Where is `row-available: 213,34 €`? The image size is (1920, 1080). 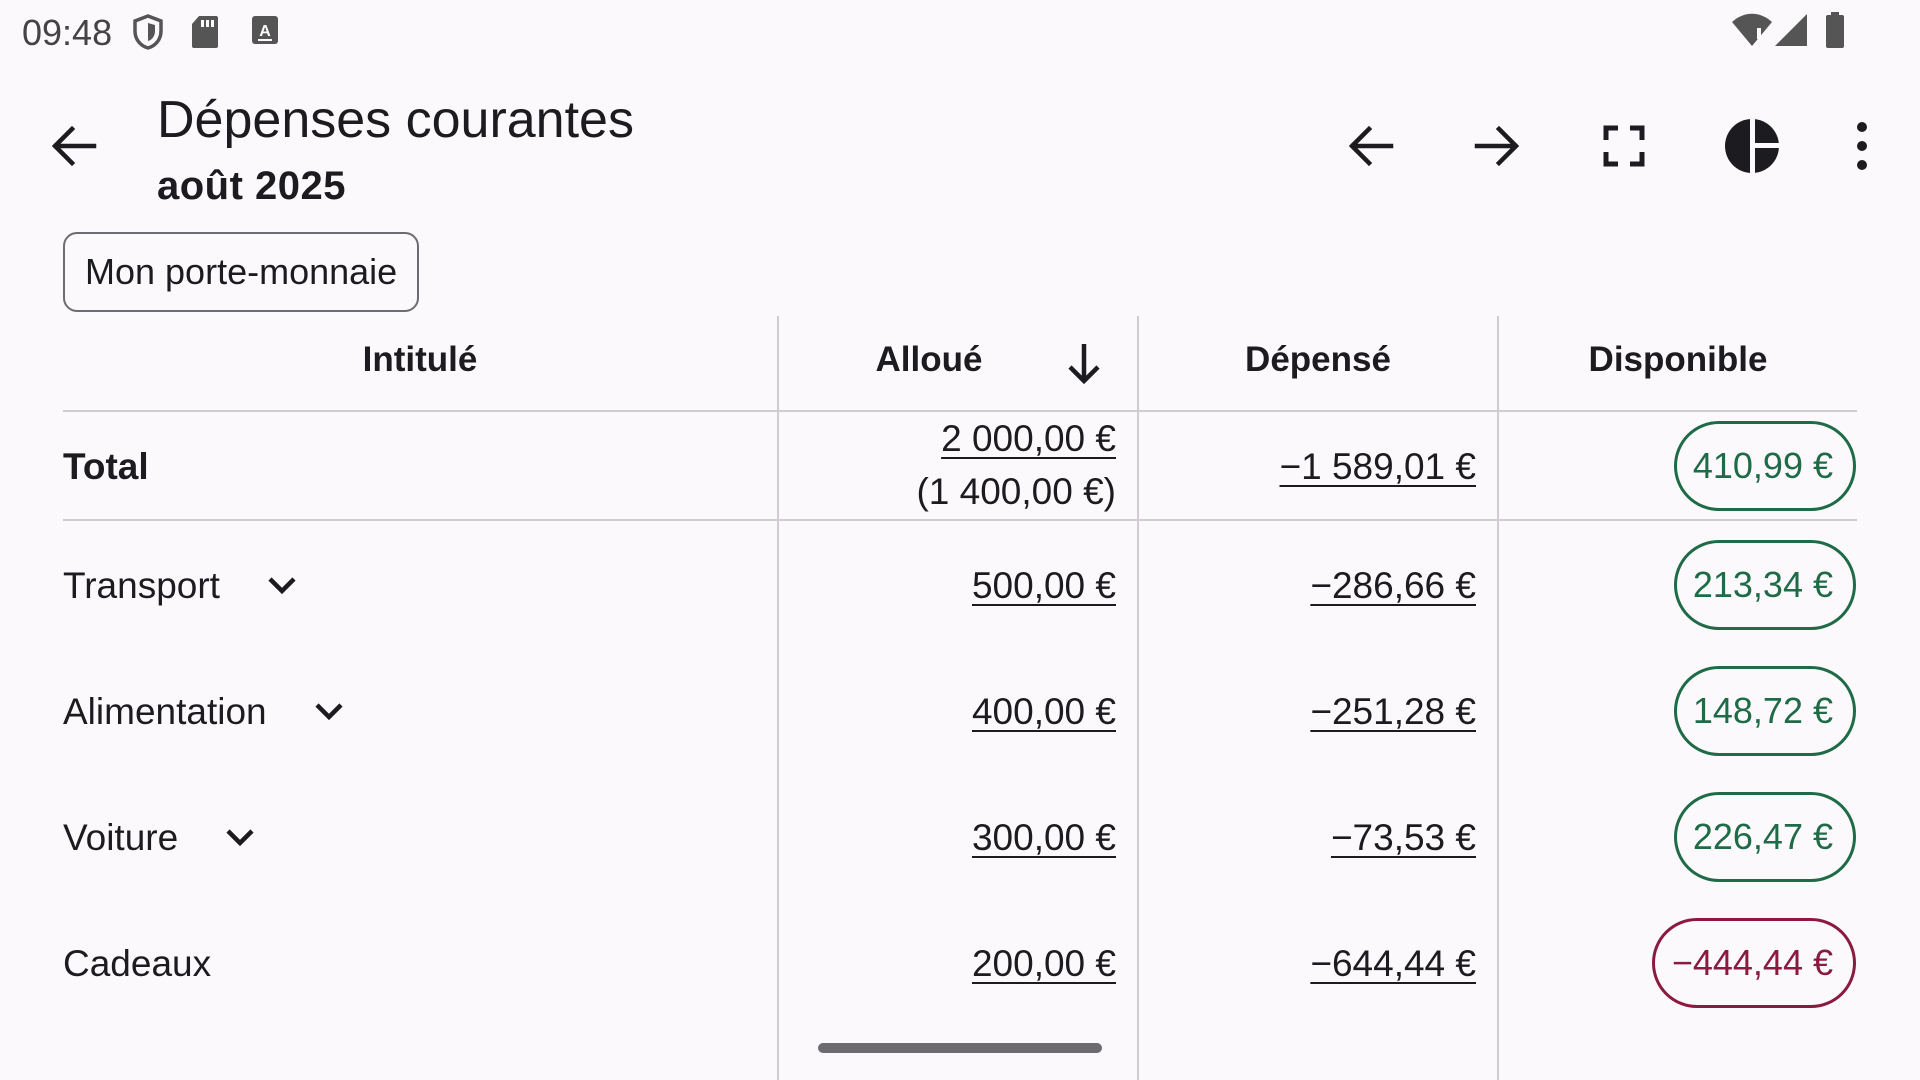
row-available: 213,34 € is located at coordinates (1762, 584).